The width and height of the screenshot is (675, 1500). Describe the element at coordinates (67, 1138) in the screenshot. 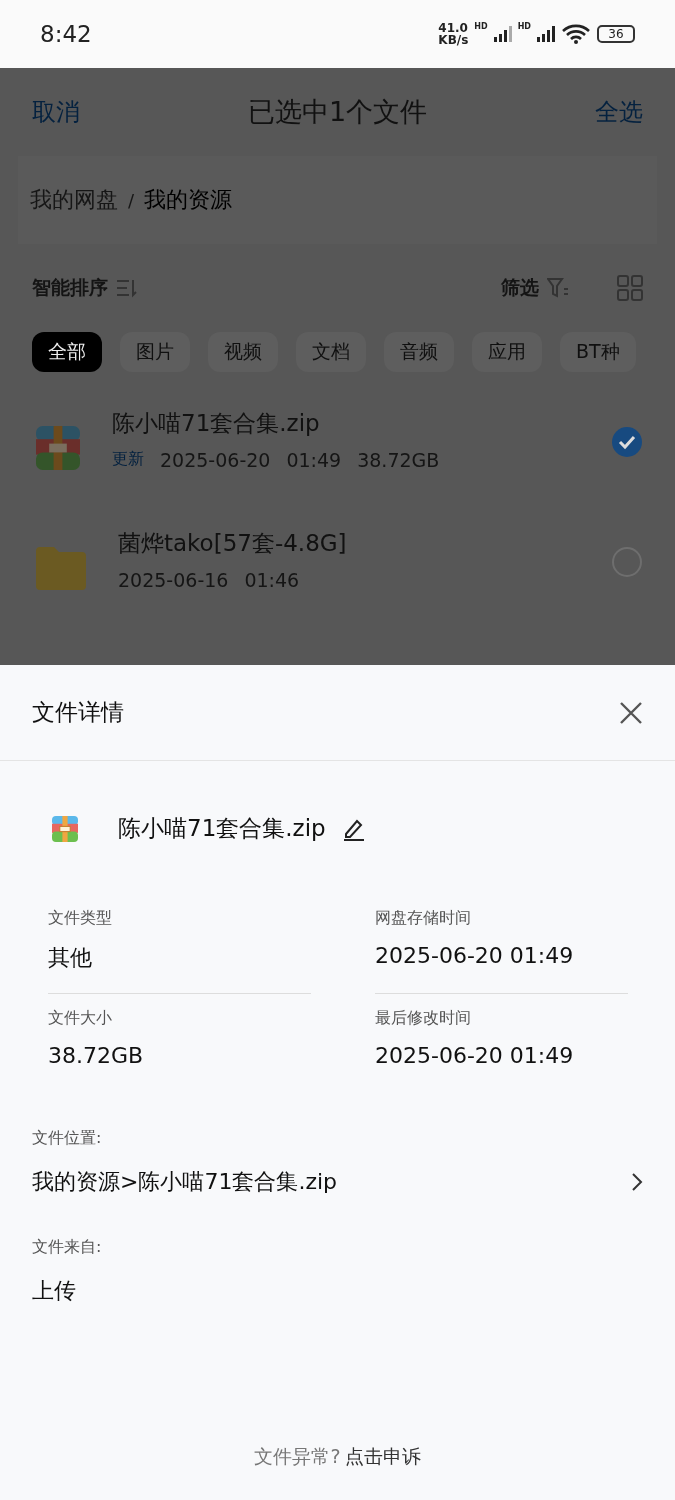

I see `location-label: 文件位置:` at that location.